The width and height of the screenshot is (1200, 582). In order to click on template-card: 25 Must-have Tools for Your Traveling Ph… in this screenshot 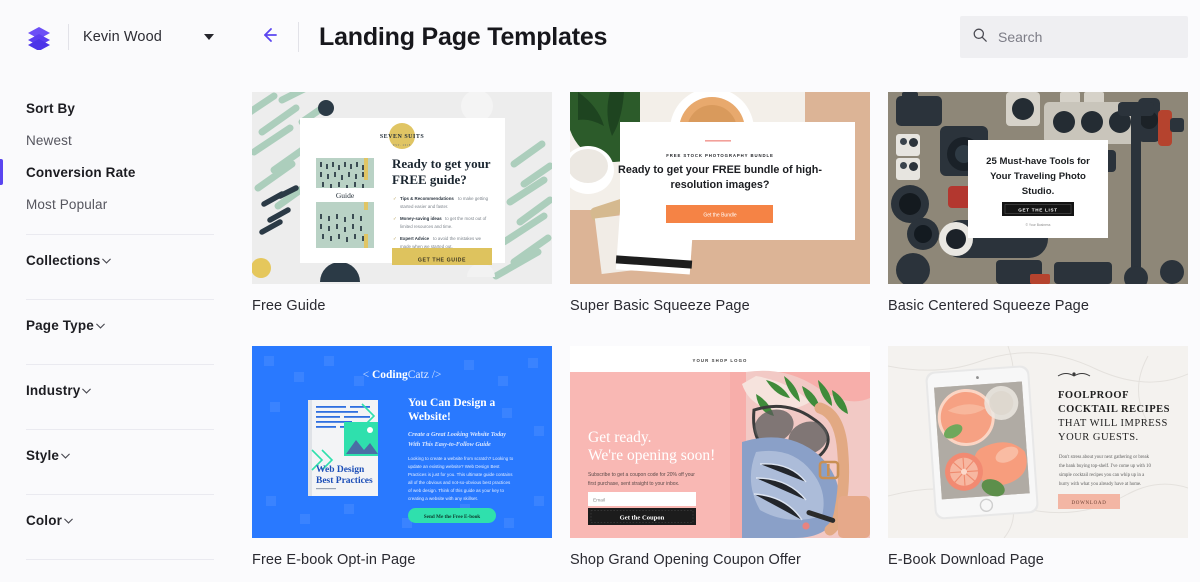, I will do `click(1038, 219)`.